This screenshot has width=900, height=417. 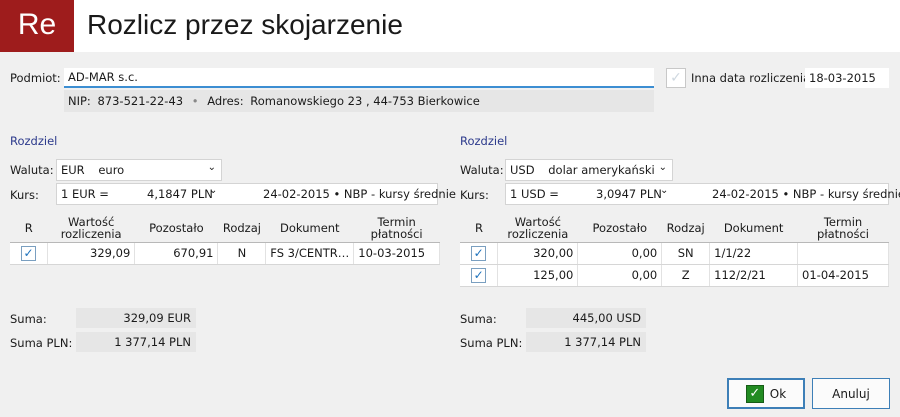 I want to click on left-currency-name: euro, so click(x=111, y=170).